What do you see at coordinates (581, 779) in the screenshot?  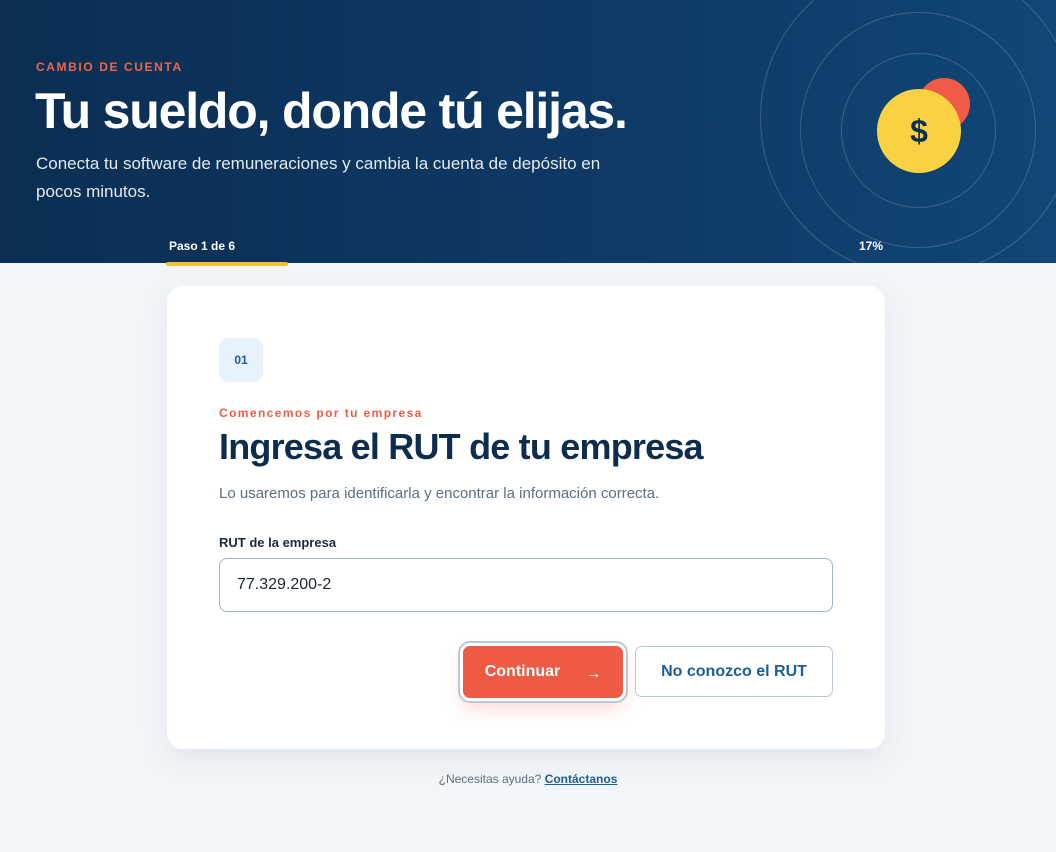 I see `contact-link: Contáctanos` at bounding box center [581, 779].